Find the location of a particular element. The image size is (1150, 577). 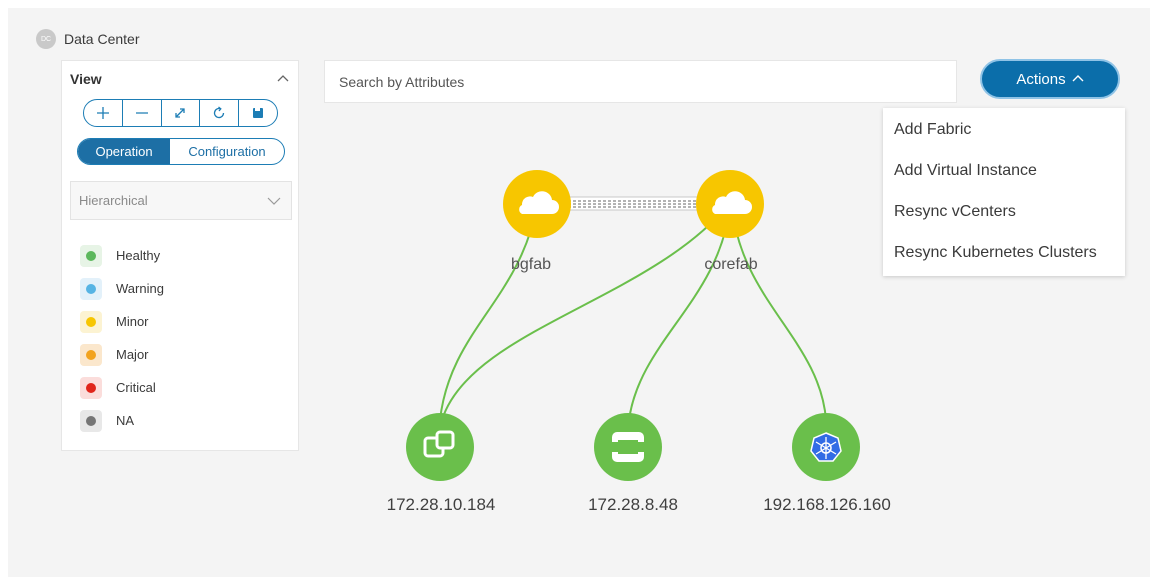

fabric-node-bgfab is located at coordinates (537, 204).